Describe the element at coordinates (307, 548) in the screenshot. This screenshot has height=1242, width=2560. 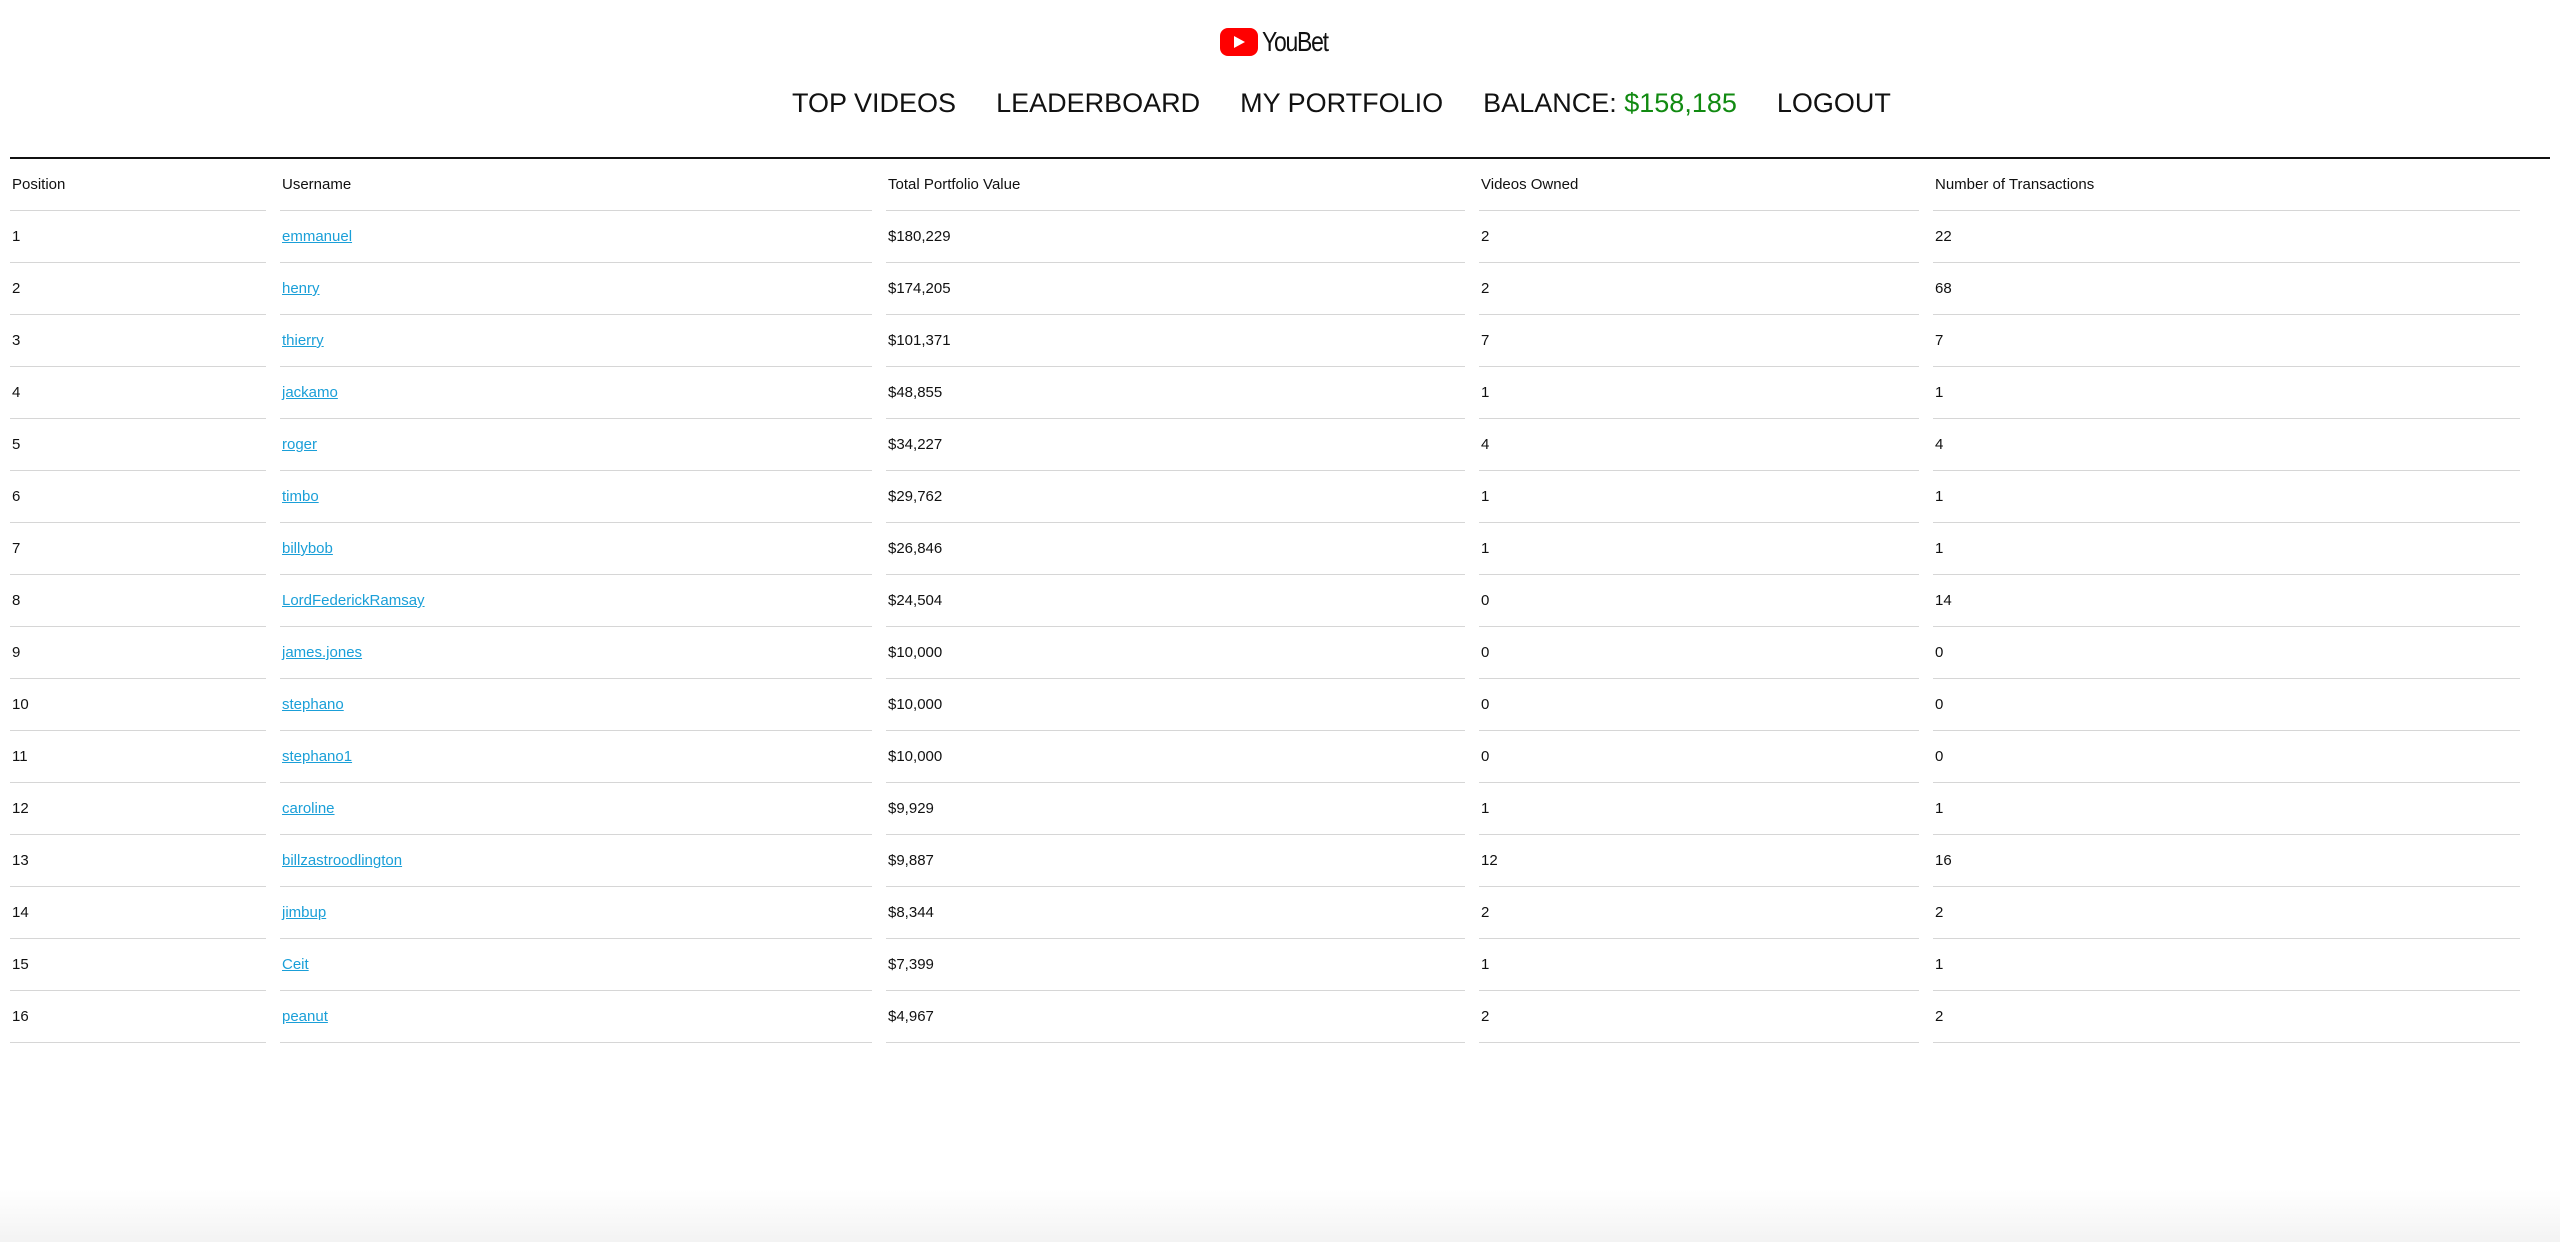
I see `username-link: billybob` at that location.